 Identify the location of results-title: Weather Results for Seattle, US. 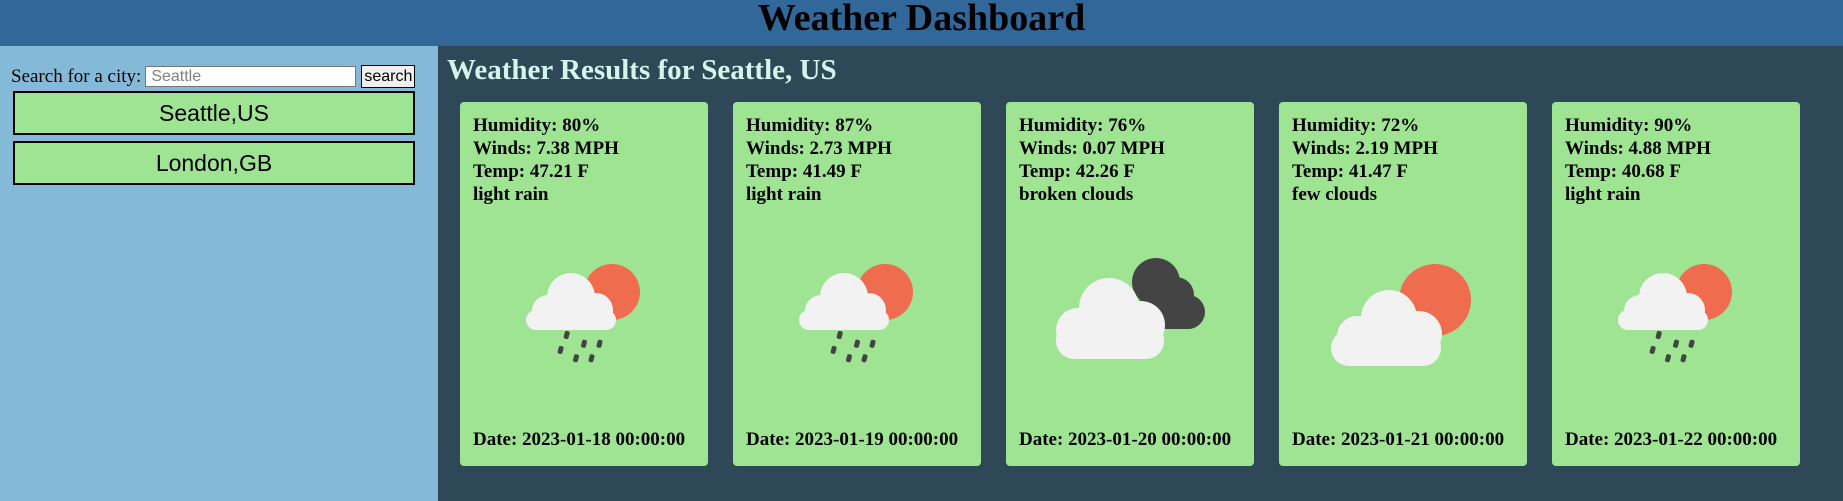
(642, 70).